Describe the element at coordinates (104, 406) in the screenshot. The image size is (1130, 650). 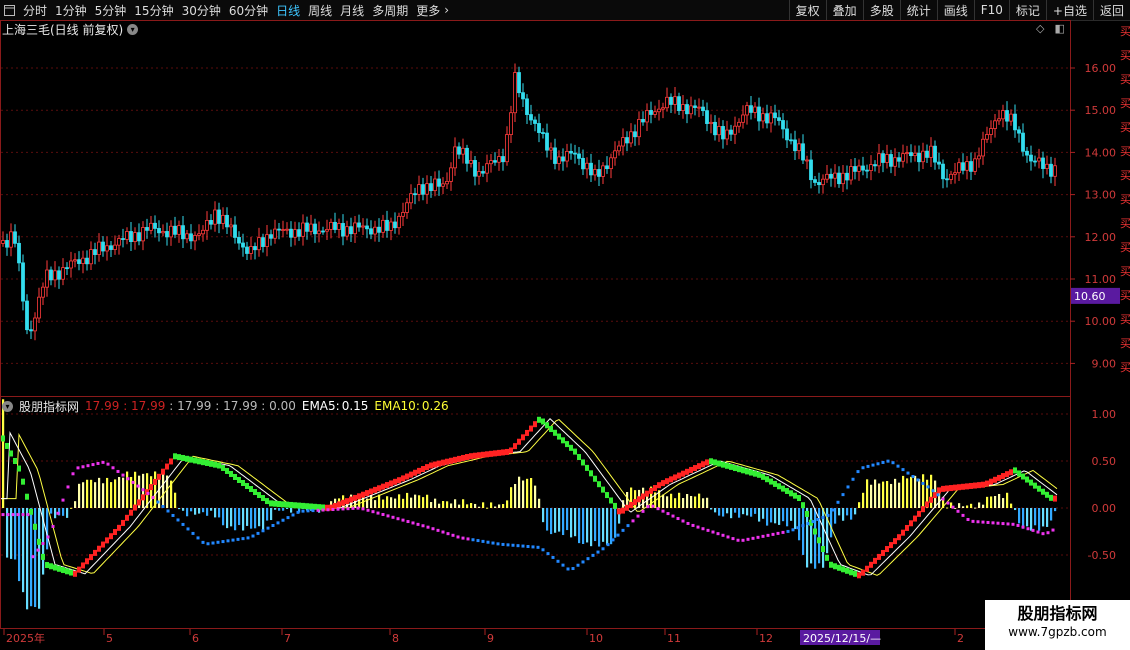
I see `indicator-value-0: 17.99` at that location.